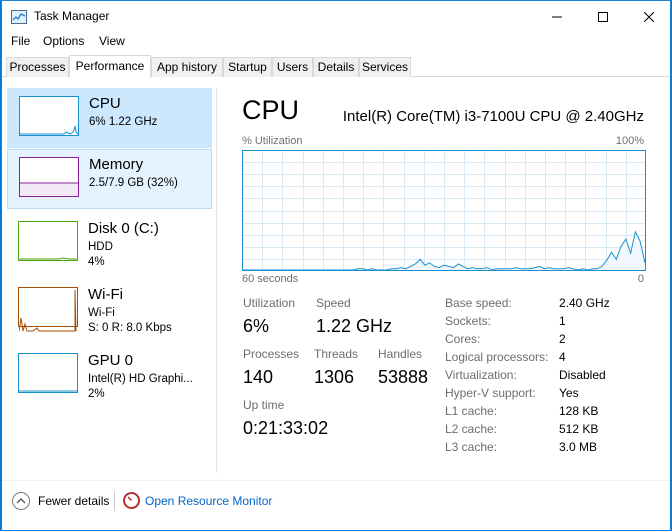 The height and width of the screenshot is (531, 672). Describe the element at coordinates (100, 247) in the screenshot. I see `resource-detail: HDD` at that location.